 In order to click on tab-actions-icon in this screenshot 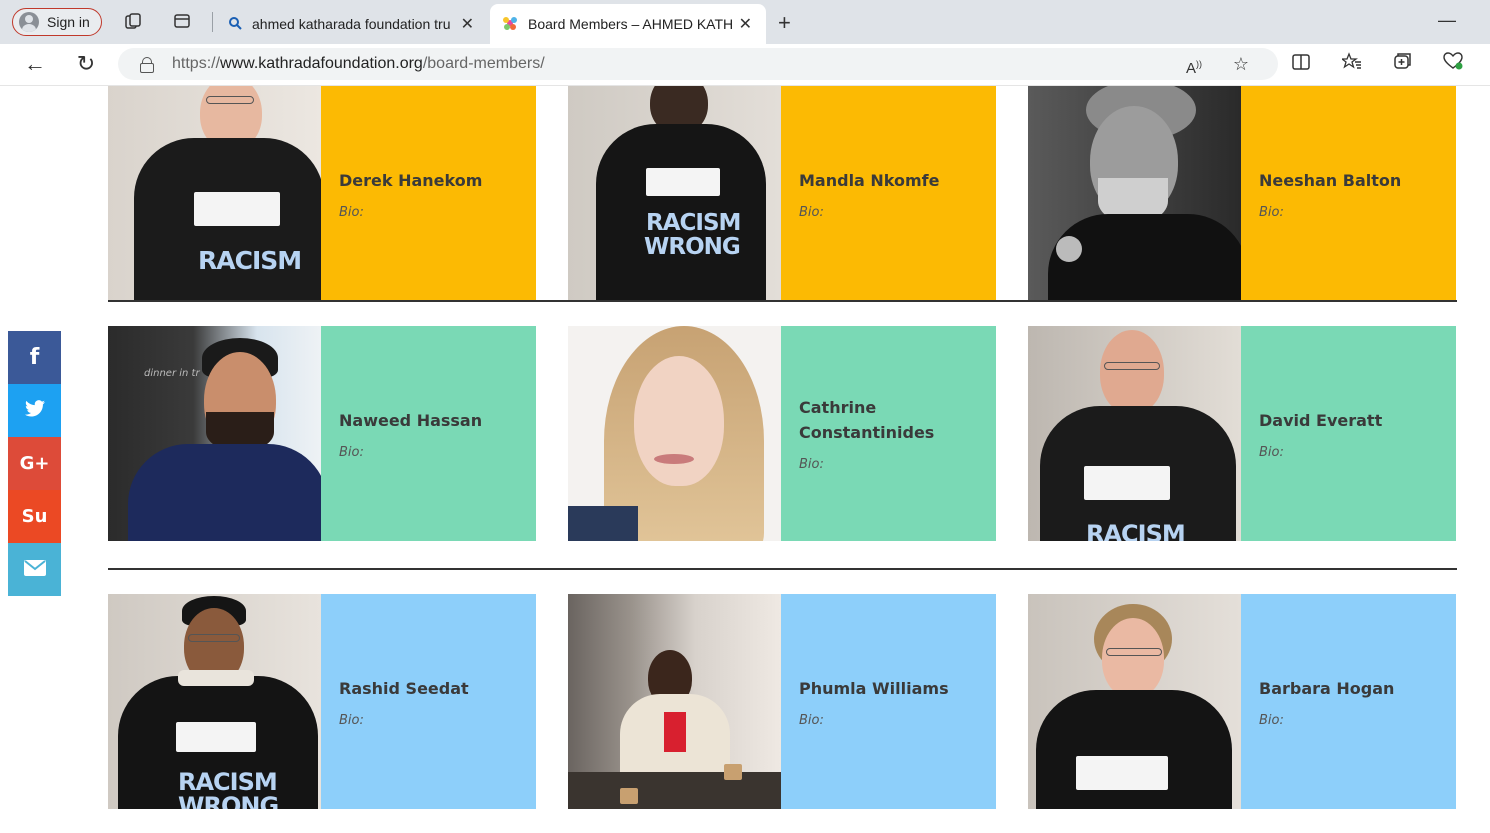, I will do `click(182, 22)`.